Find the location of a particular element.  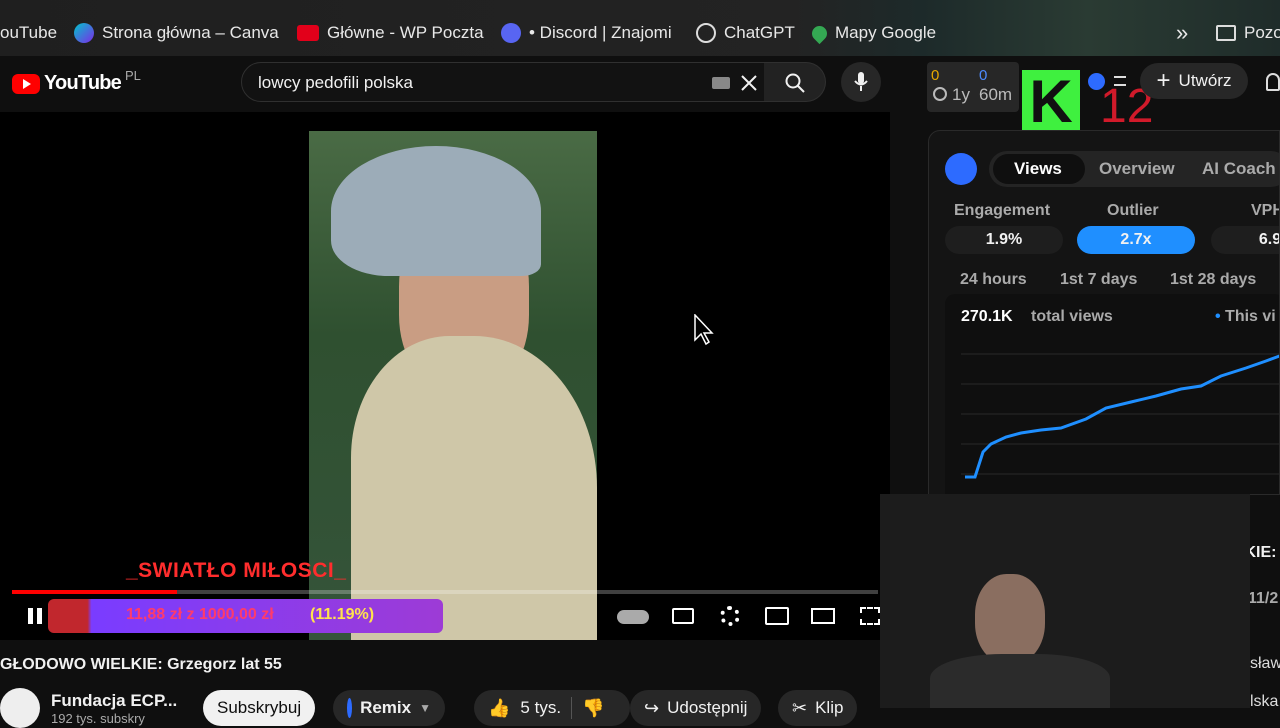

logo-text: YouTube is located at coordinates (83, 83).